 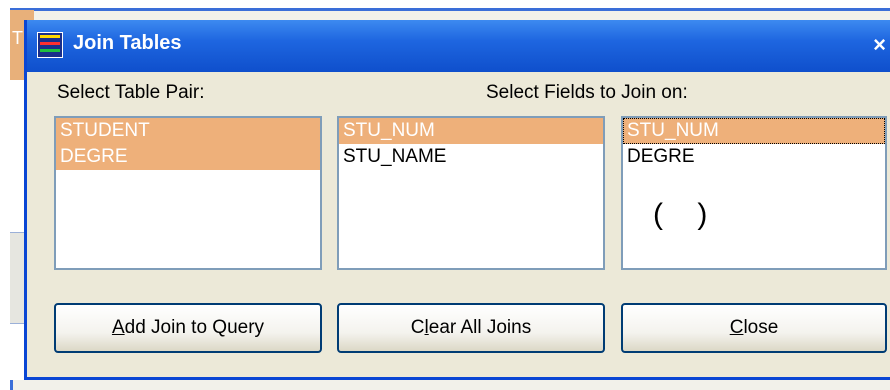 I want to click on close-label: lose, so click(x=761, y=327).